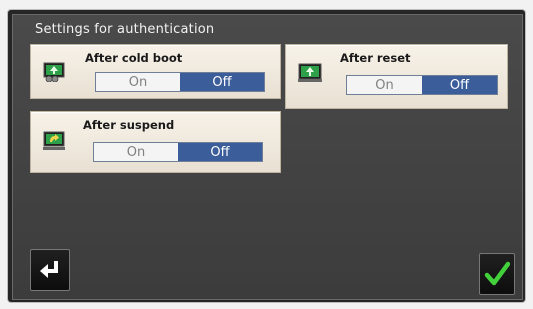 The width and height of the screenshot is (533, 309). I want to click on reset-icon, so click(310, 73).